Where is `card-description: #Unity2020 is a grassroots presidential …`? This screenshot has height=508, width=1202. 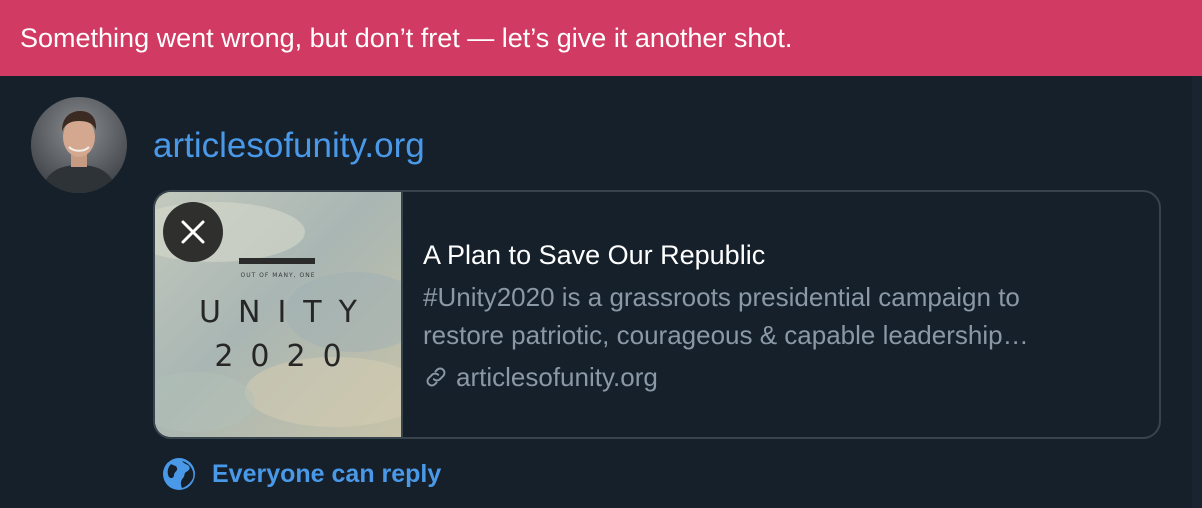 card-description: #Unity2020 is a grassroots presidential … is located at coordinates (783, 316).